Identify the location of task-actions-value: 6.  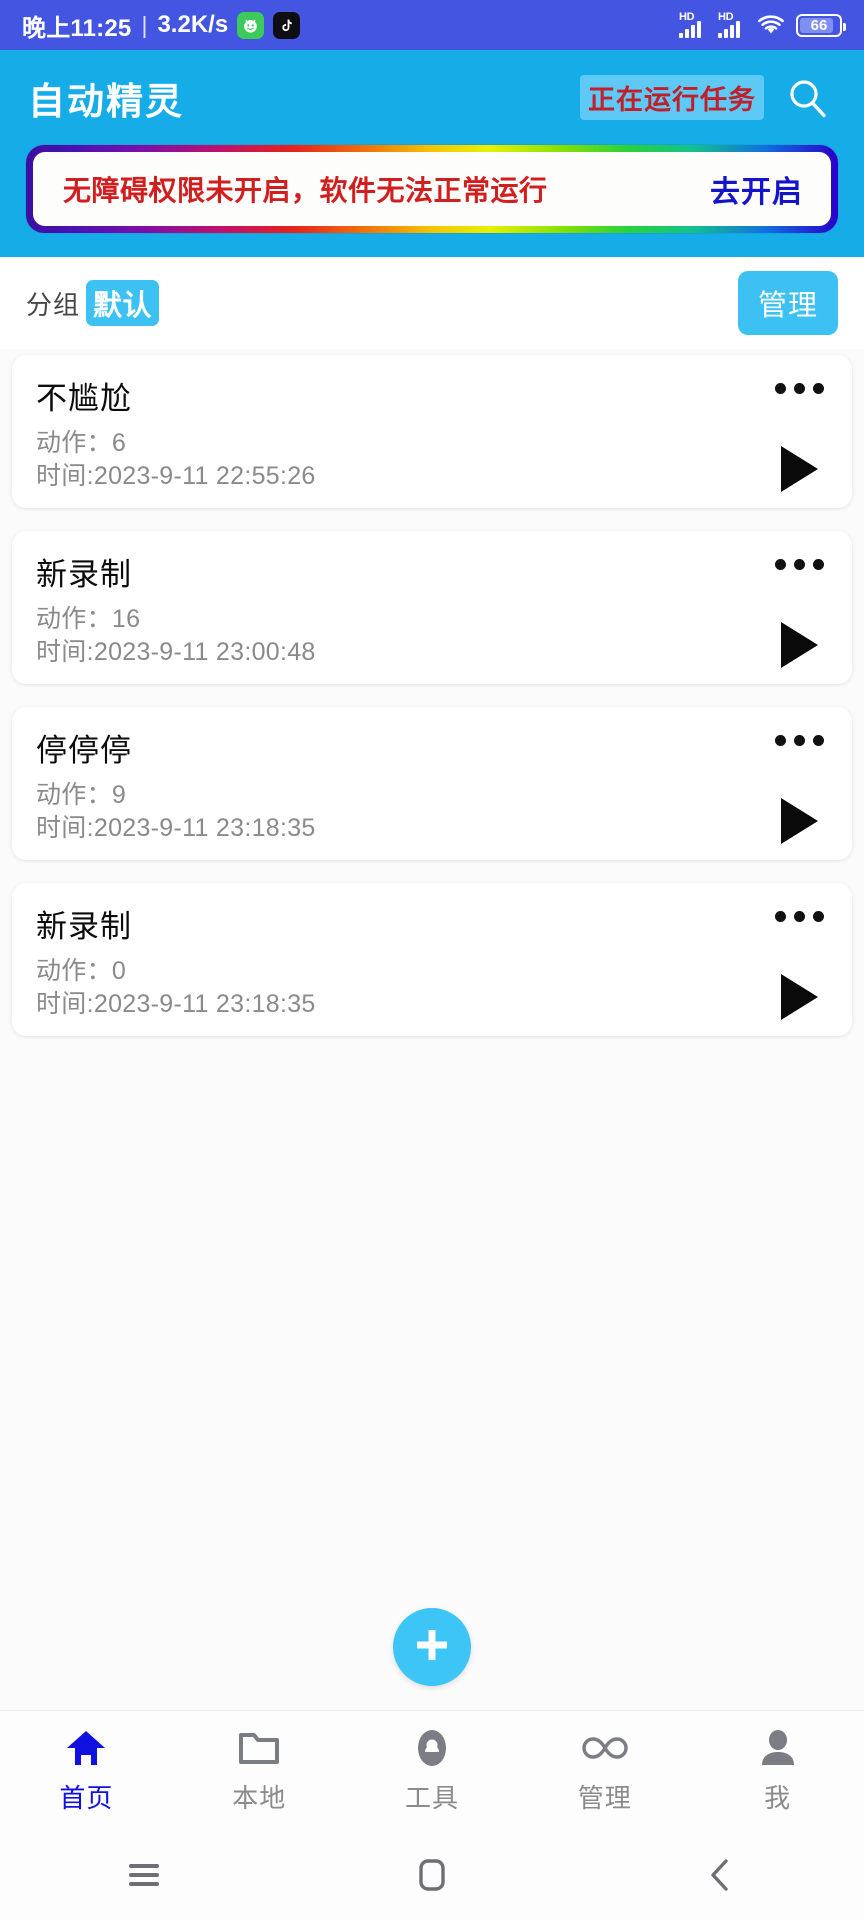
(119, 443).